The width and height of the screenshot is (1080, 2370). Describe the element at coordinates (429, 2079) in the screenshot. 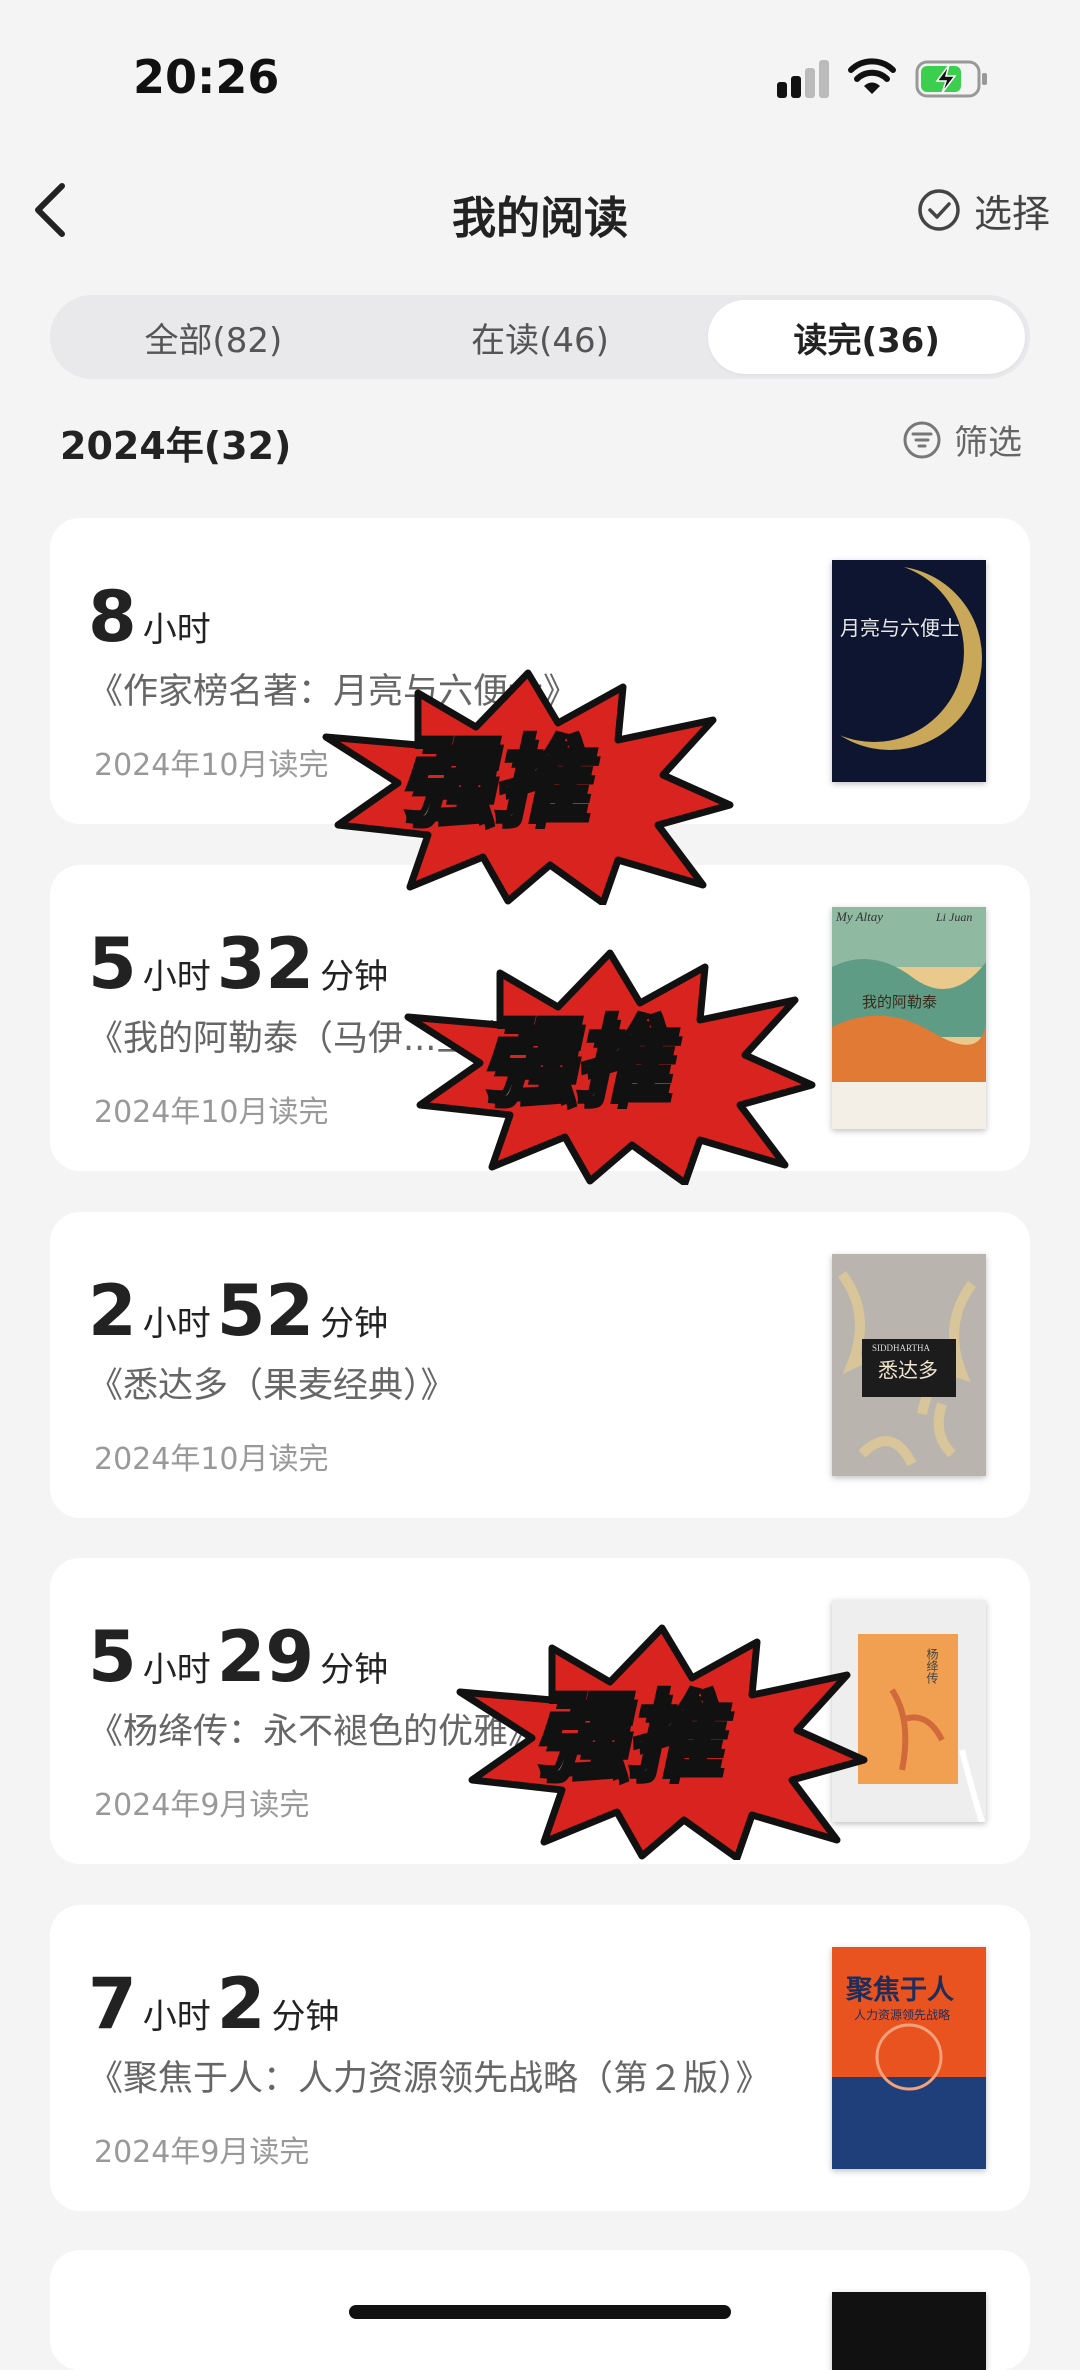

I see `book-title: 《聚焦于人：人力资源领先战略（第２版）》` at that location.